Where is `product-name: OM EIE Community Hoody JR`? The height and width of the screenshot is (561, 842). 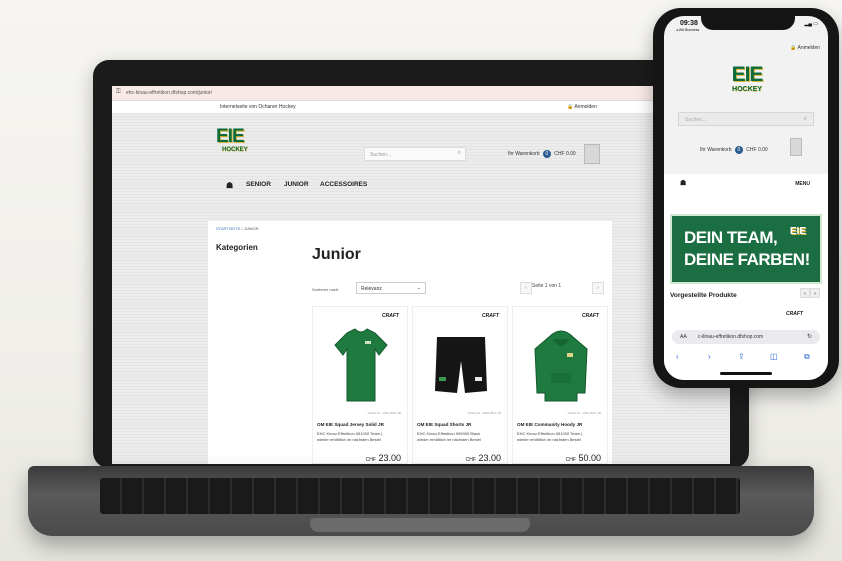 product-name: OM EIE Community Hoody JR is located at coordinates (562, 424).